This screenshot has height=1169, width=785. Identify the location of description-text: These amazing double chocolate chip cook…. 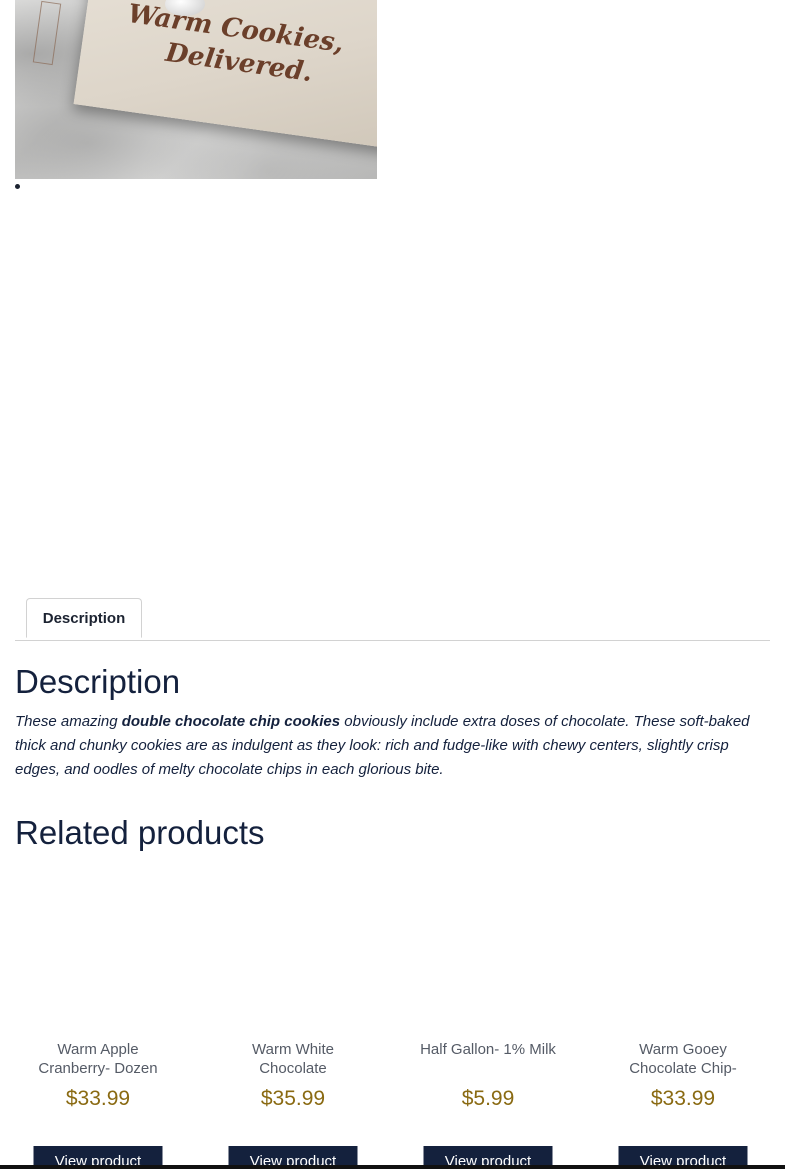
(392, 746).